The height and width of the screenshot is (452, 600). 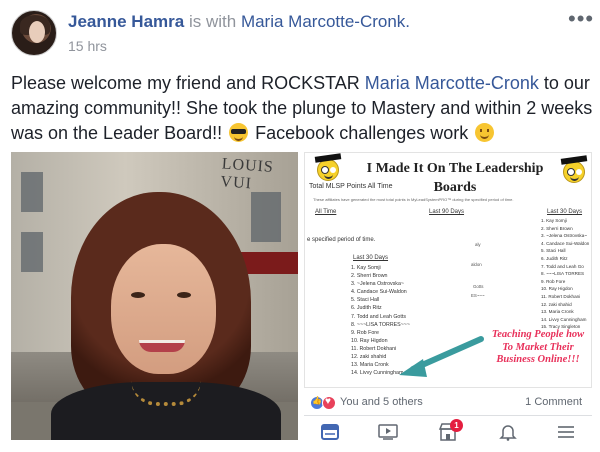 What do you see at coordinates (455, 178) in the screenshot?
I see `board-title: I Made It On The Leadership Boards` at bounding box center [455, 178].